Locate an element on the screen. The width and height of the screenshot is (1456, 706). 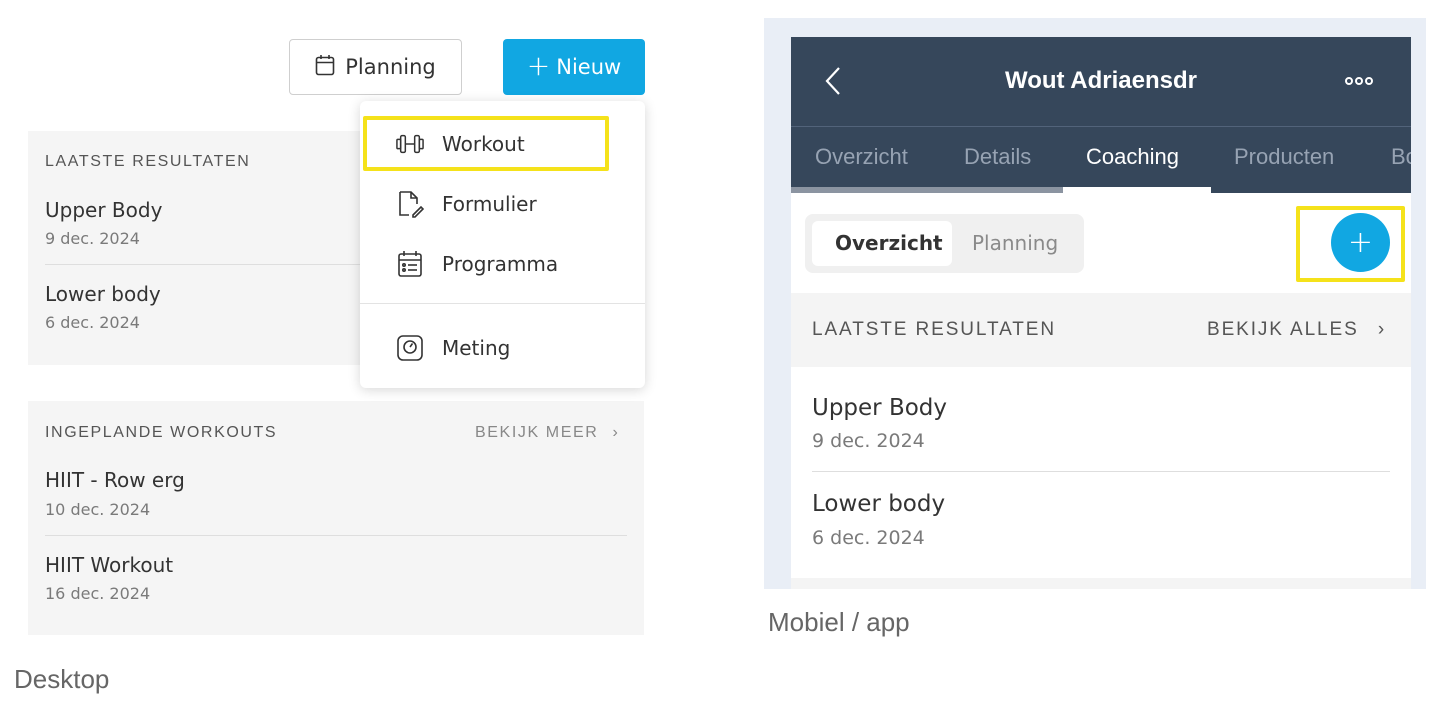
menu-item-label: Formulier is located at coordinates (489, 204).